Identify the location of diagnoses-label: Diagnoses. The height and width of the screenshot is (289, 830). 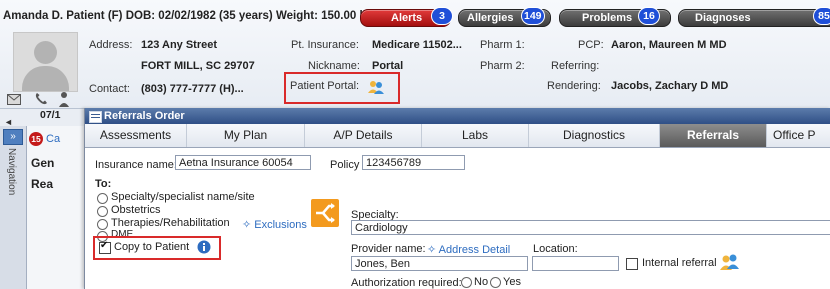
(723, 18).